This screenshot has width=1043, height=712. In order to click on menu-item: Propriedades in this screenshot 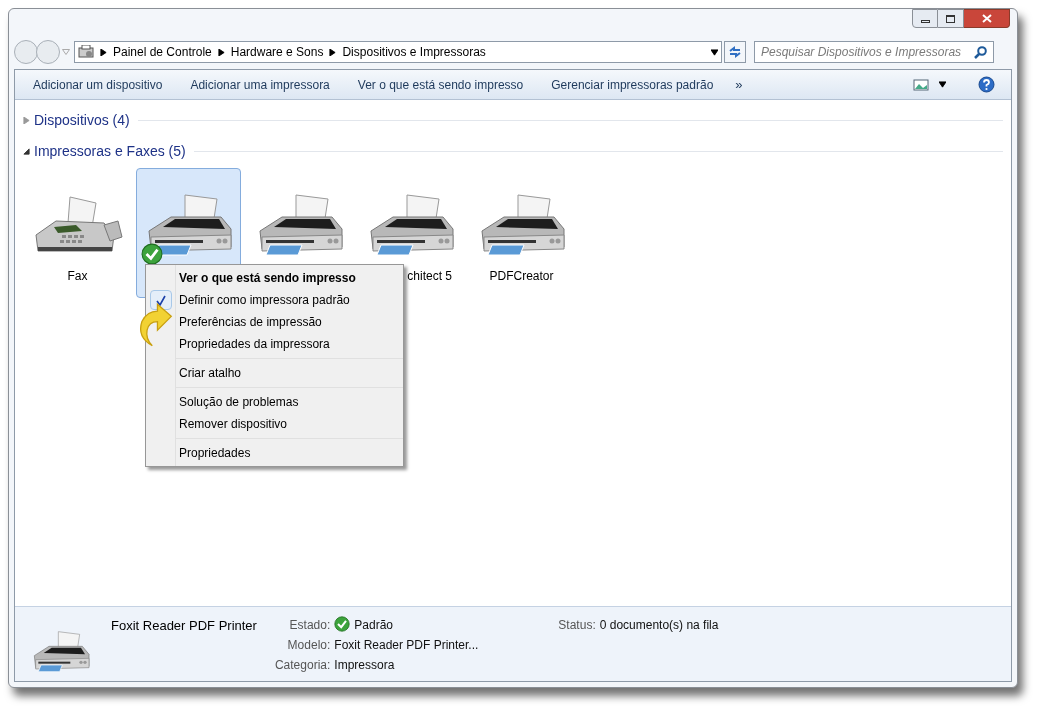, I will do `click(216, 453)`.